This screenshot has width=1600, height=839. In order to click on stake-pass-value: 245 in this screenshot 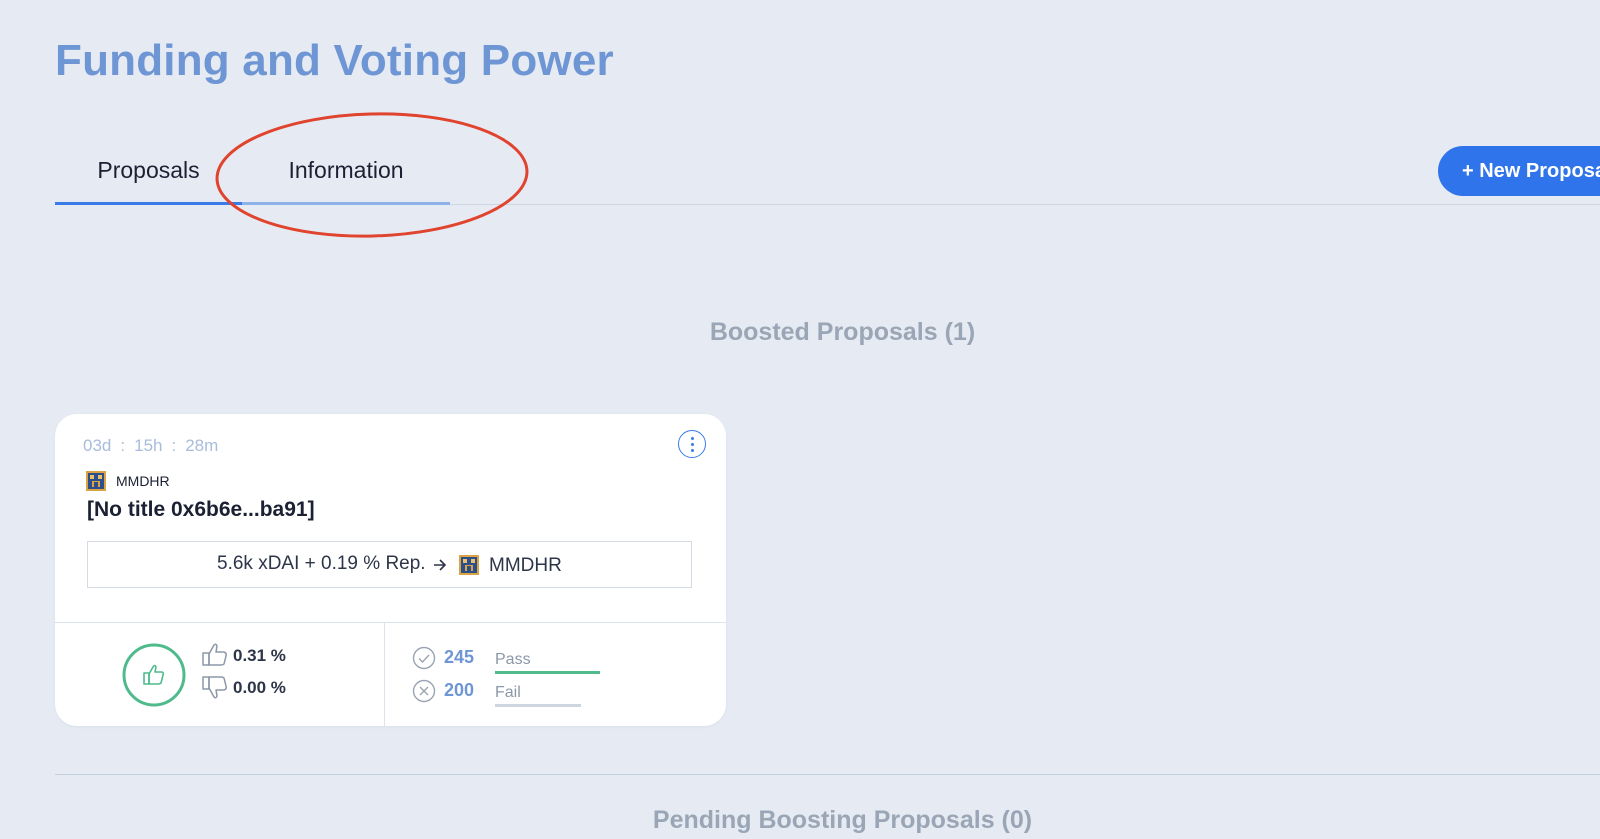, I will do `click(459, 657)`.